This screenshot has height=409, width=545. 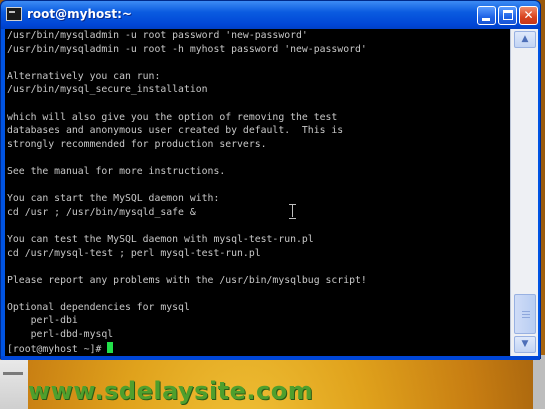 What do you see at coordinates (98, 307) in the screenshot?
I see `terminal-line: Optional dependencies for mysql` at bounding box center [98, 307].